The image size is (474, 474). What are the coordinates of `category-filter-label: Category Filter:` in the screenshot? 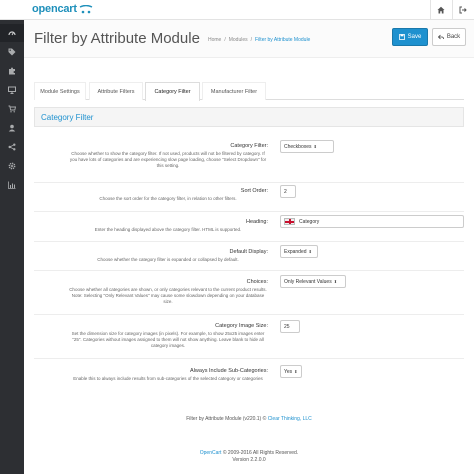 It's located at (249, 146).